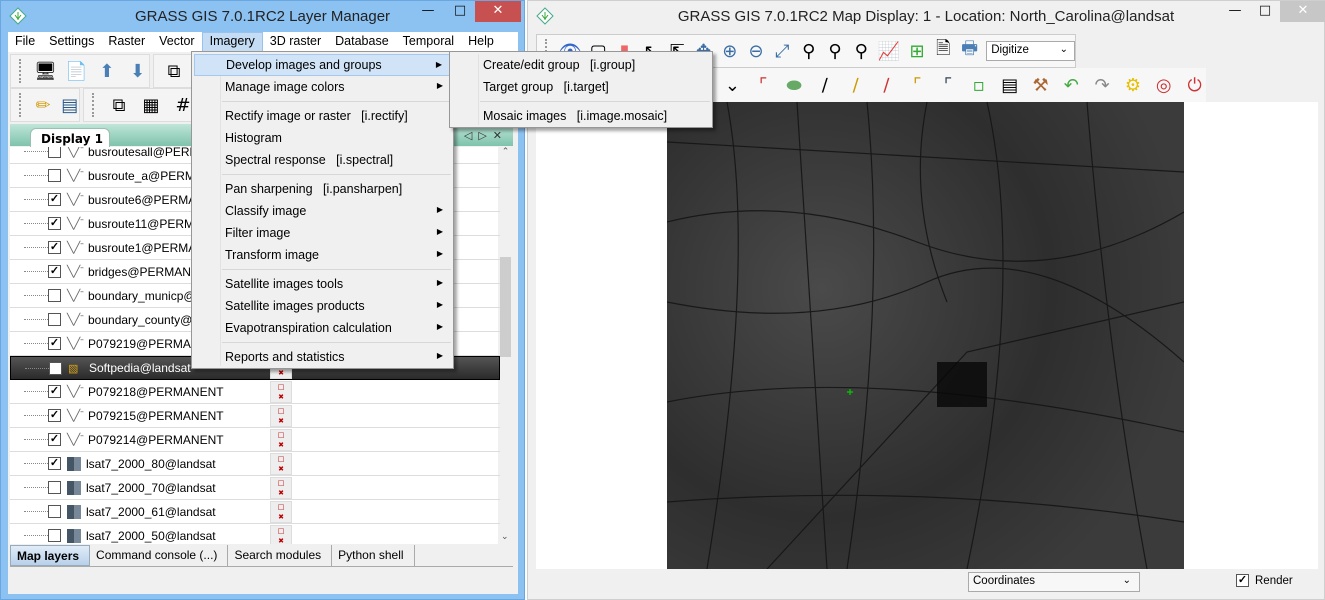  What do you see at coordinates (255, 464) in the screenshot?
I see `layer-row: ✓ lsat7_2000_80@landsat` at bounding box center [255, 464].